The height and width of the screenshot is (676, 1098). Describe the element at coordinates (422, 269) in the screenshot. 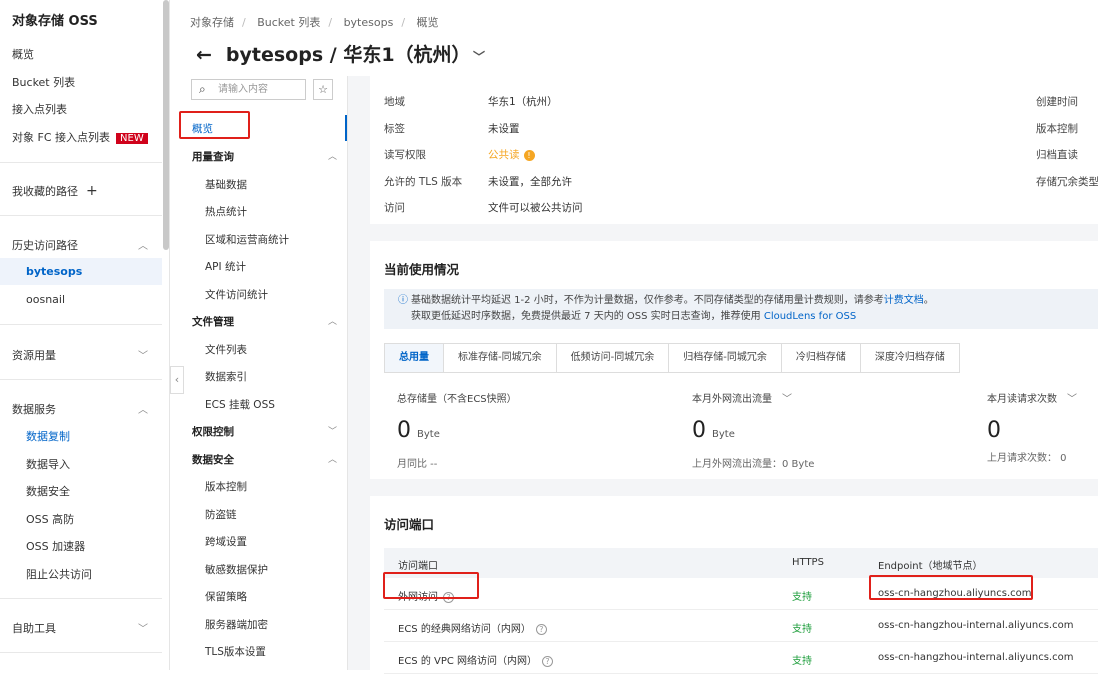

I see `usage-title: 当前使用情况` at that location.